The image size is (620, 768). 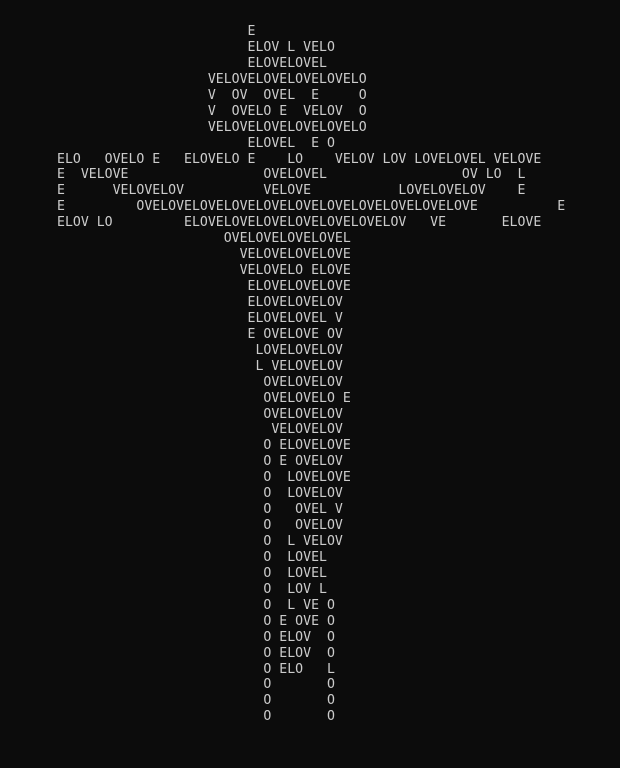 I want to click on ascii-art-line: L VELOVELOV, so click(x=200, y=366).